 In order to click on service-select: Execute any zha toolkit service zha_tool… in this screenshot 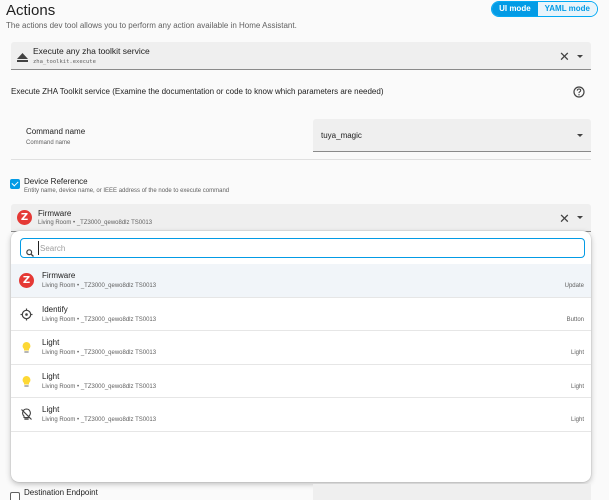, I will do `click(301, 56)`.